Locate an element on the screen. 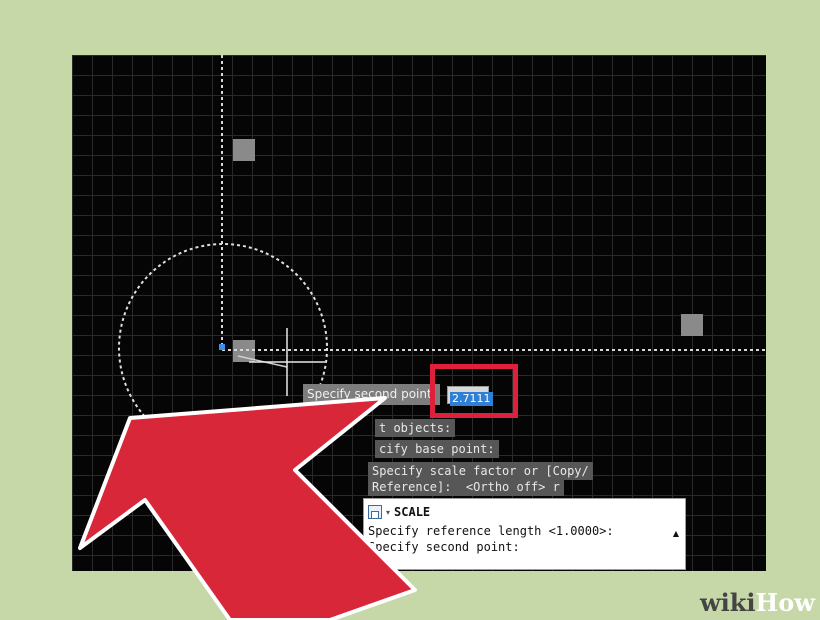  wikihow-watermark: wikiHow is located at coordinates (757, 602).